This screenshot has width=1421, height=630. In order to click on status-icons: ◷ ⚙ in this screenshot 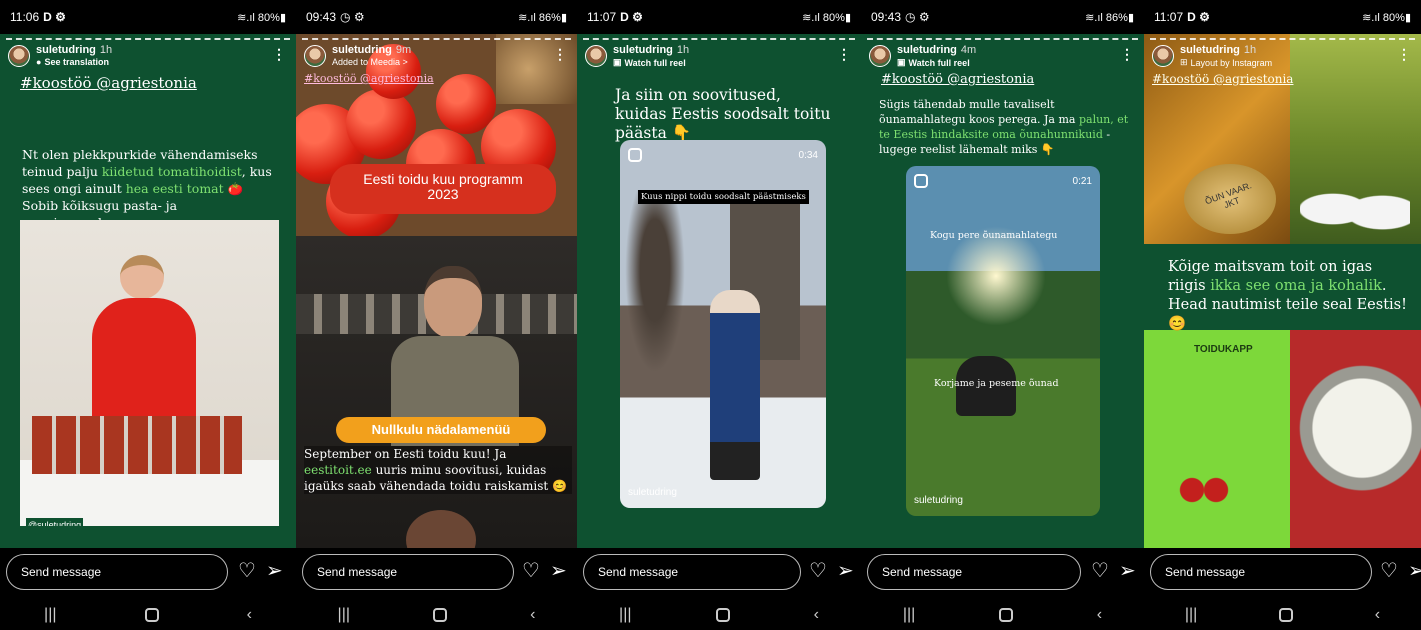, I will do `click(352, 17)`.